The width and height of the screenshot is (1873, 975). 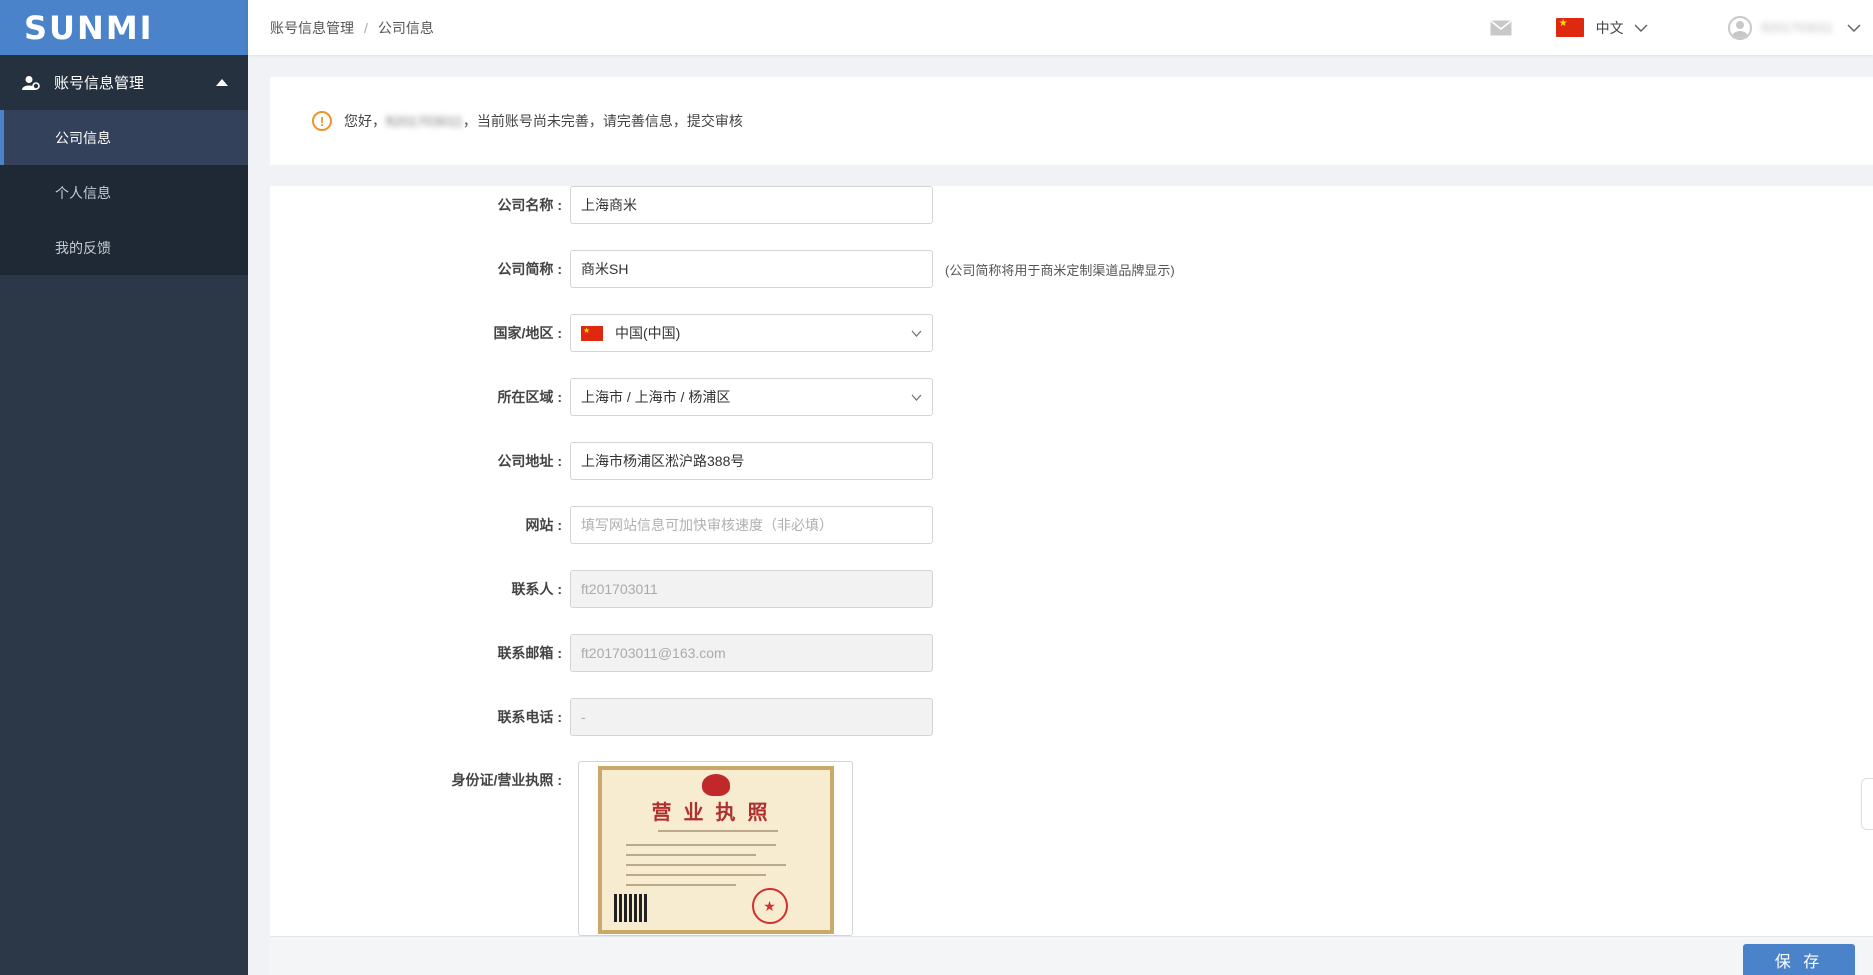 I want to click on sidebar-group-label: 账号信息管理, so click(x=99, y=83).